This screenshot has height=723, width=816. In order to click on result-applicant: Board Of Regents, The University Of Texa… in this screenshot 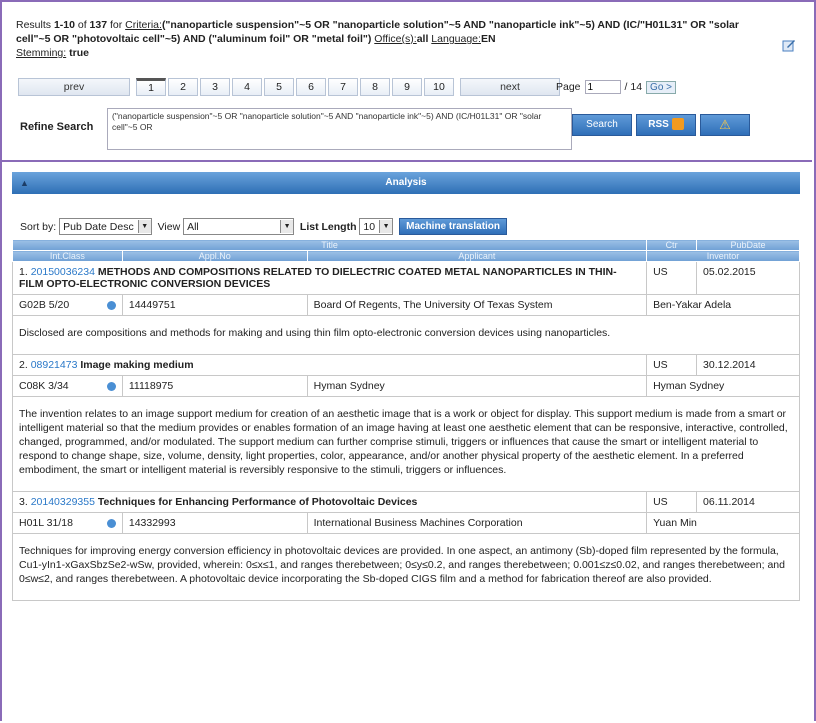, I will do `click(477, 305)`.